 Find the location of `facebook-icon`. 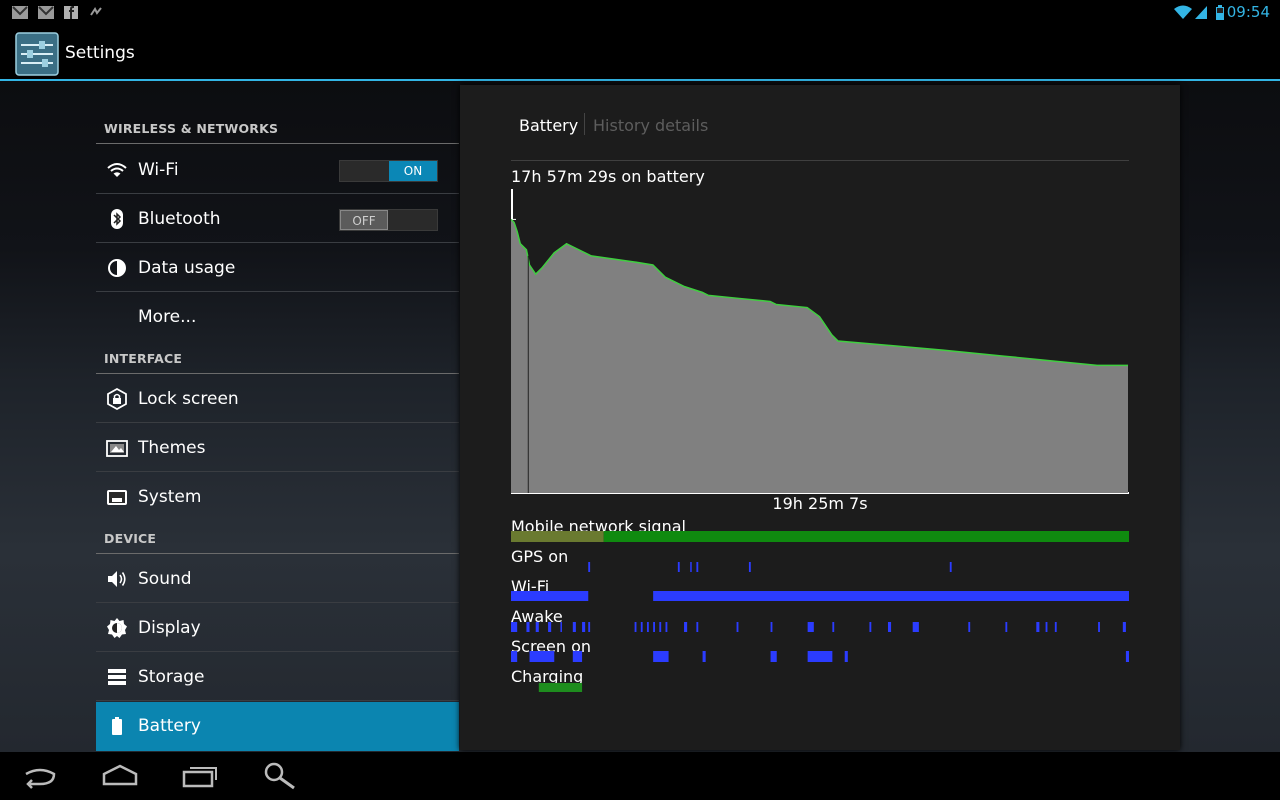

facebook-icon is located at coordinates (71, 12).